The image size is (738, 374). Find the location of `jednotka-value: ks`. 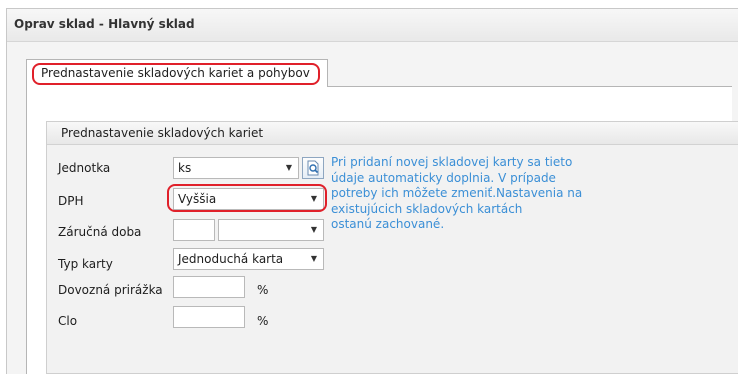

jednotka-value: ks is located at coordinates (185, 168).